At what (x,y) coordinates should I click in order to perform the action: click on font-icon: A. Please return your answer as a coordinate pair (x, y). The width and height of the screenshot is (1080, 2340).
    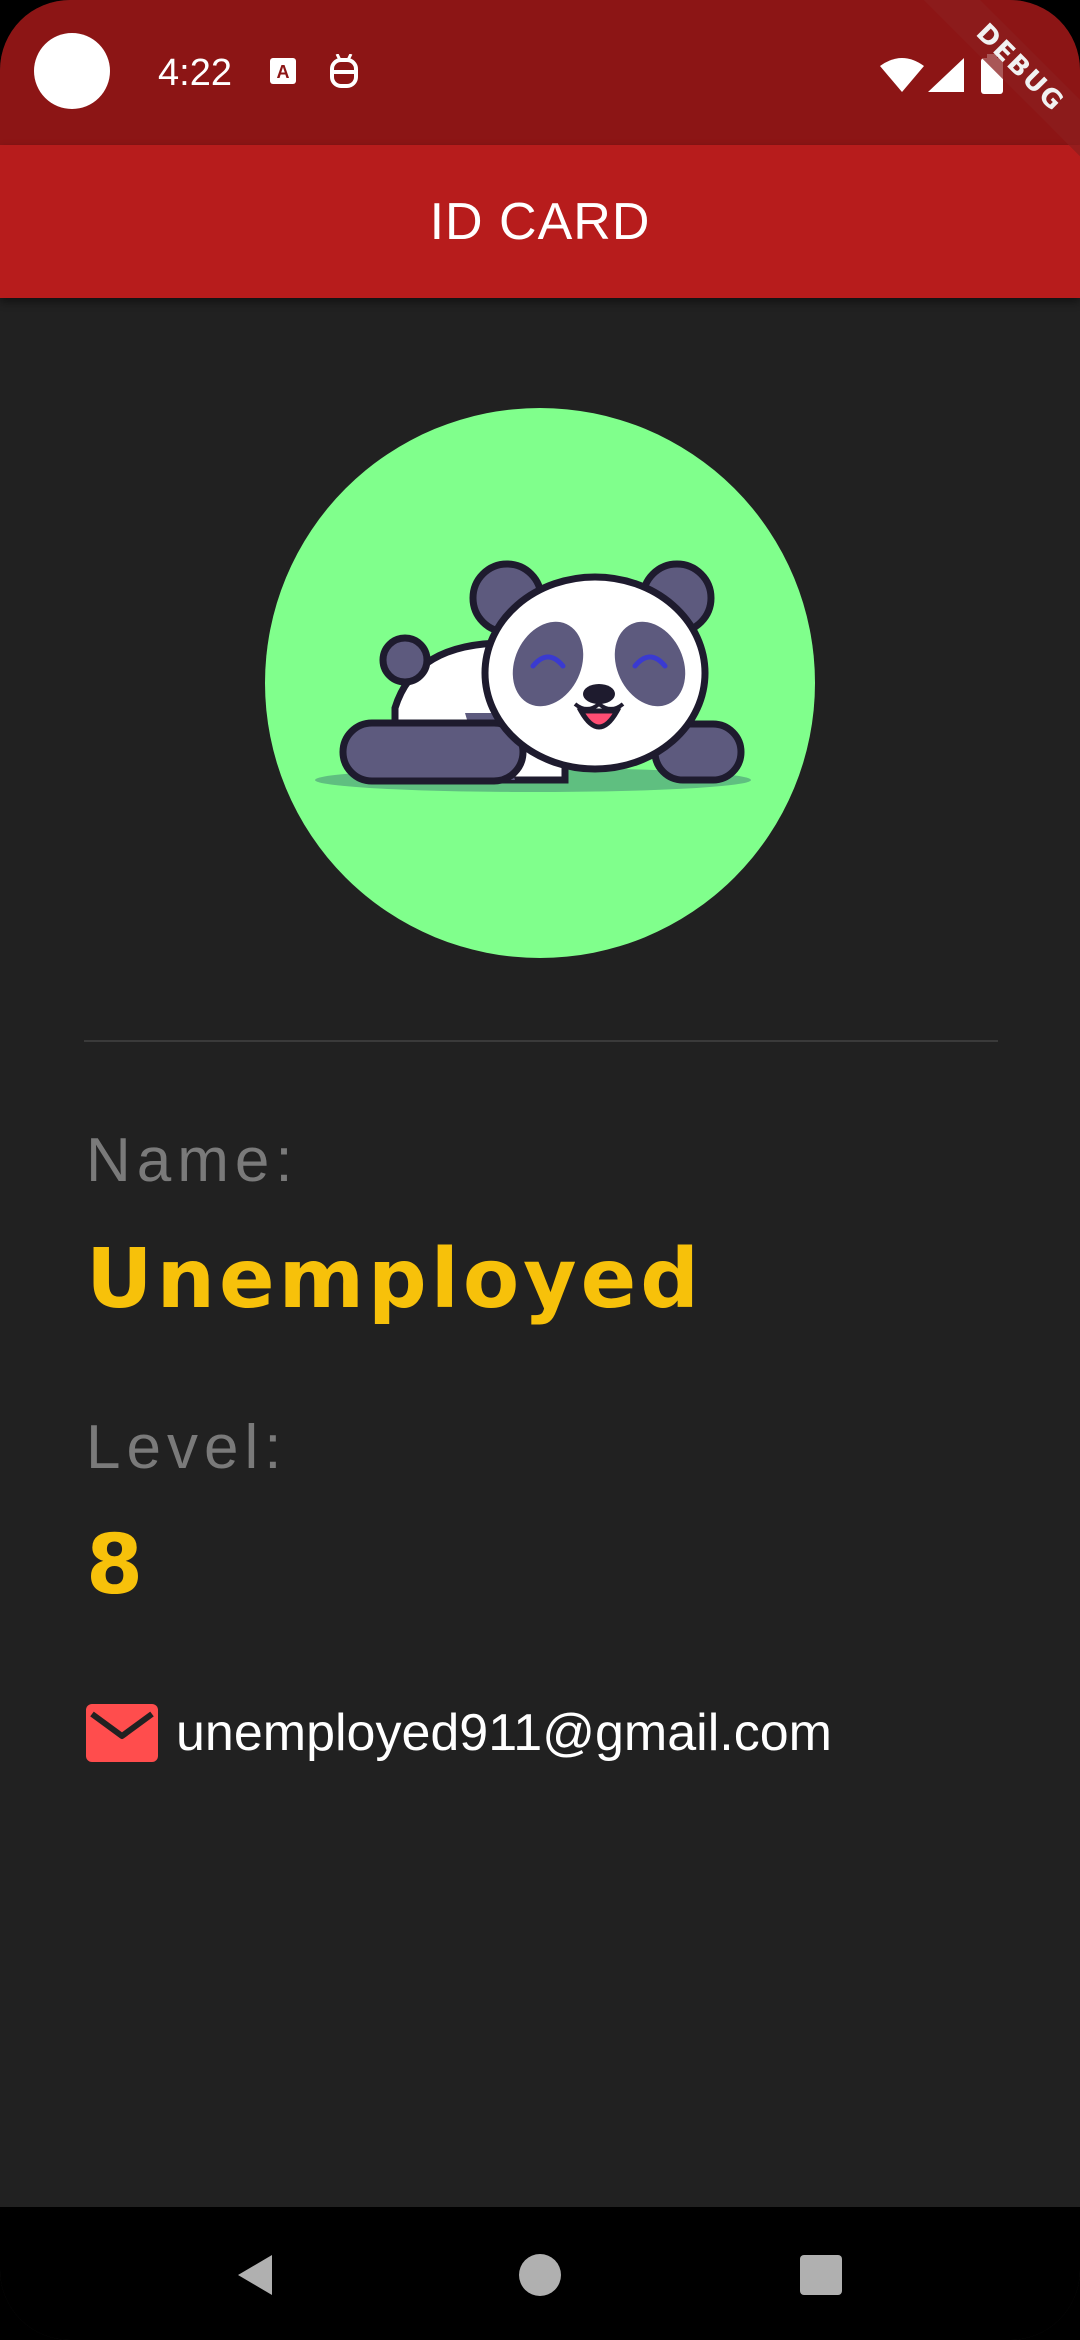
    Looking at the image, I should click on (283, 71).